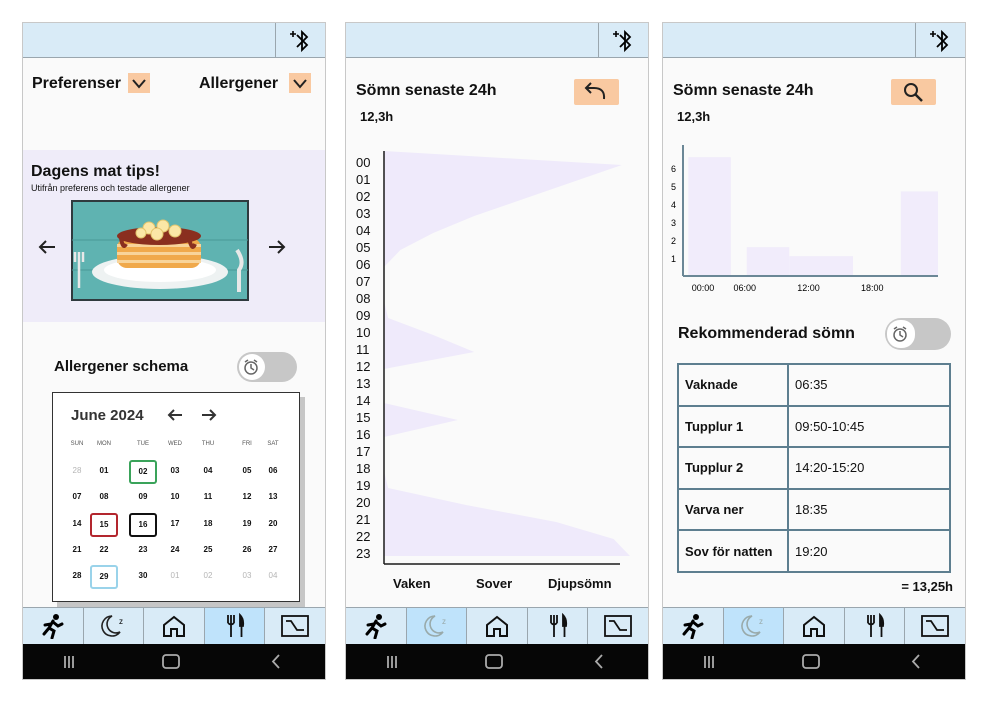 The width and height of the screenshot is (983, 701). What do you see at coordinates (673, 259) in the screenshot?
I see `y-tick-label: 1` at bounding box center [673, 259].